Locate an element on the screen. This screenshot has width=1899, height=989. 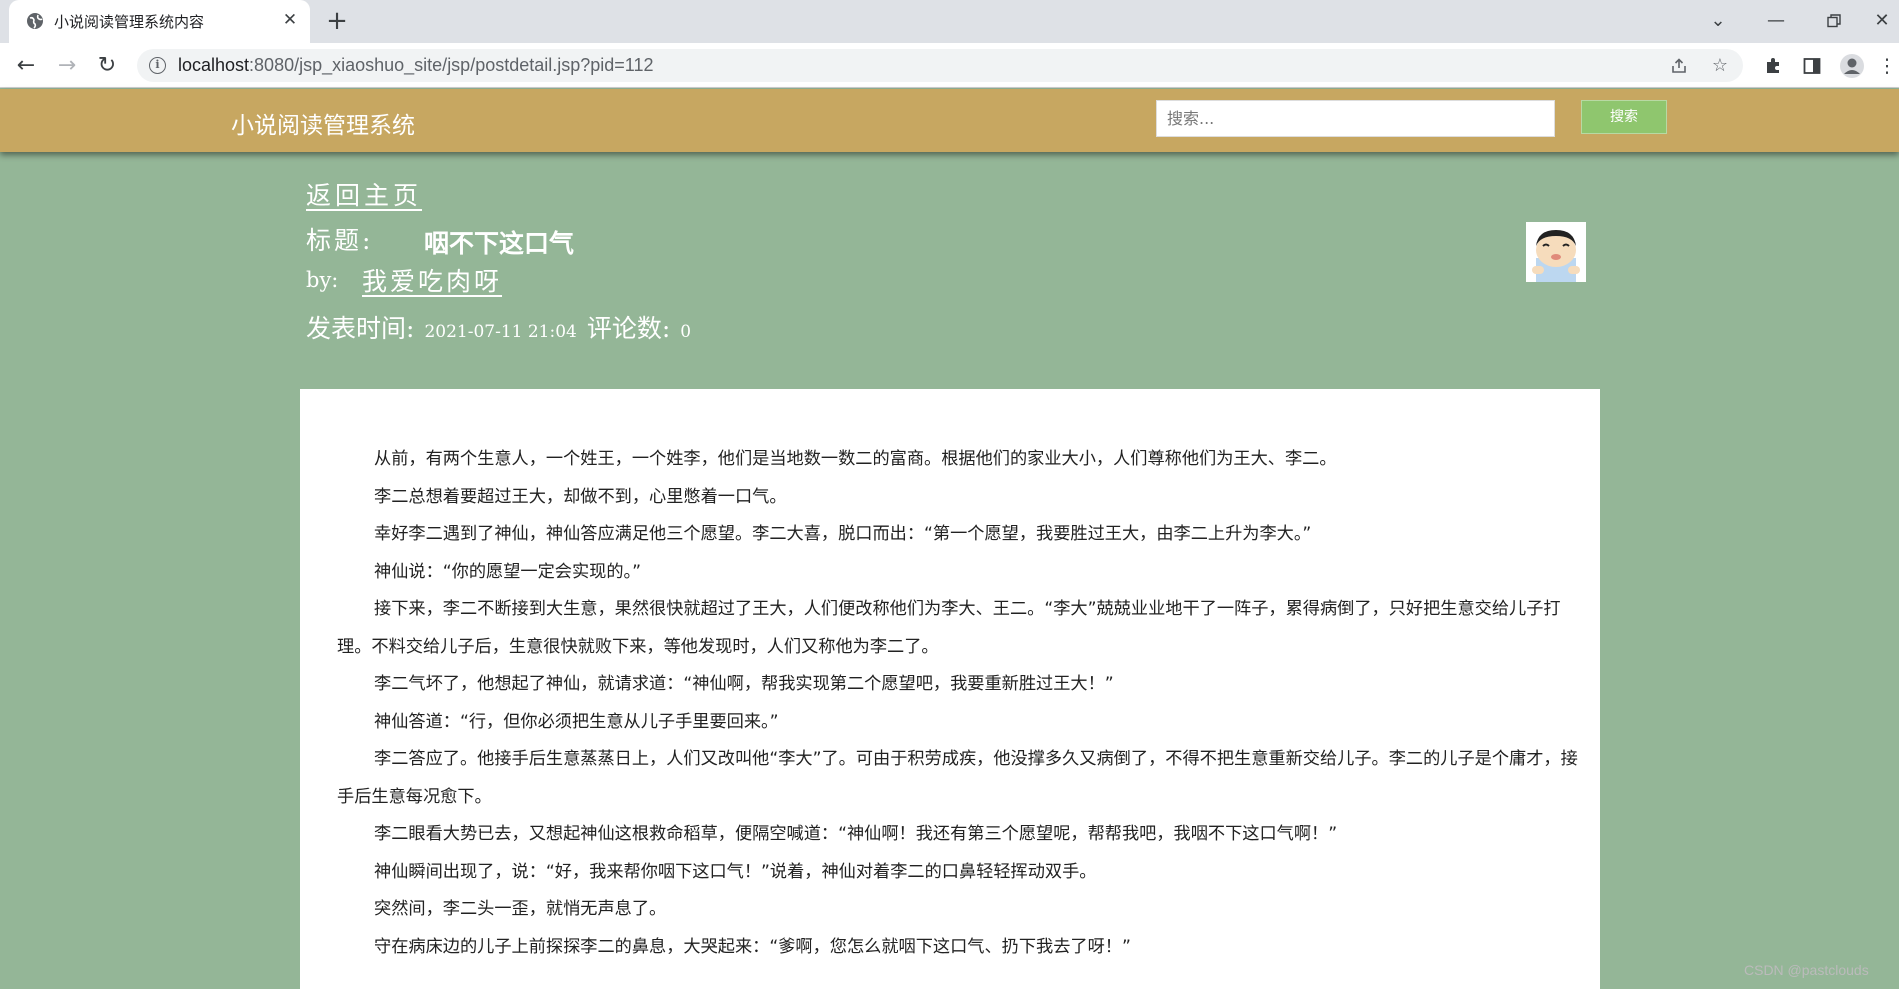
tab-search-icon: ⌄ is located at coordinates (1718, 21).